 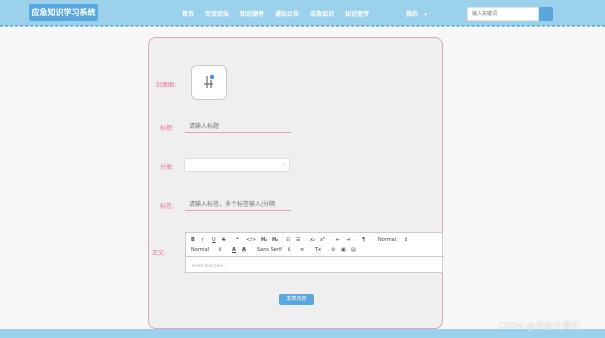 I want to click on nav-item-mine: 我的 ▼, so click(x=416, y=13).